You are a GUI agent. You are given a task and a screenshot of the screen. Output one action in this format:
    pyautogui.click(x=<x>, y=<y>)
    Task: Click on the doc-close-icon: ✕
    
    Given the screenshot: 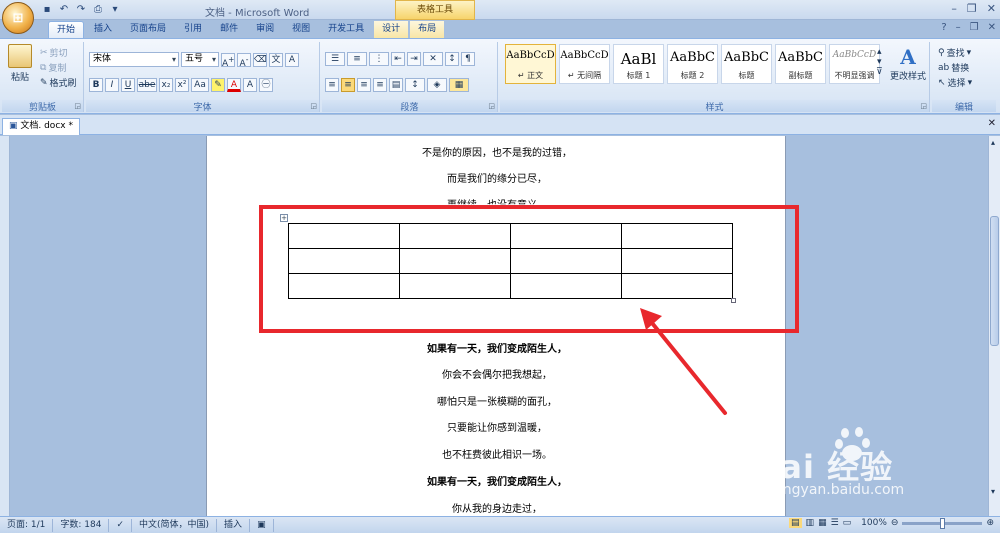 What is the action you would take?
    pyautogui.click(x=992, y=27)
    